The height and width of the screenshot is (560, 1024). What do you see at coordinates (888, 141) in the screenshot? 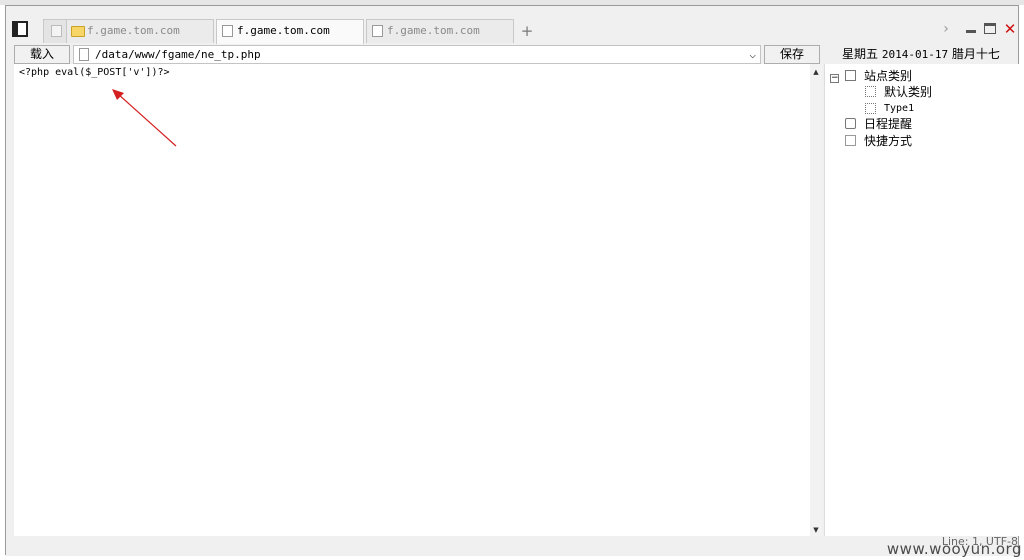
I see `tree-label: 快捷方式` at bounding box center [888, 141].